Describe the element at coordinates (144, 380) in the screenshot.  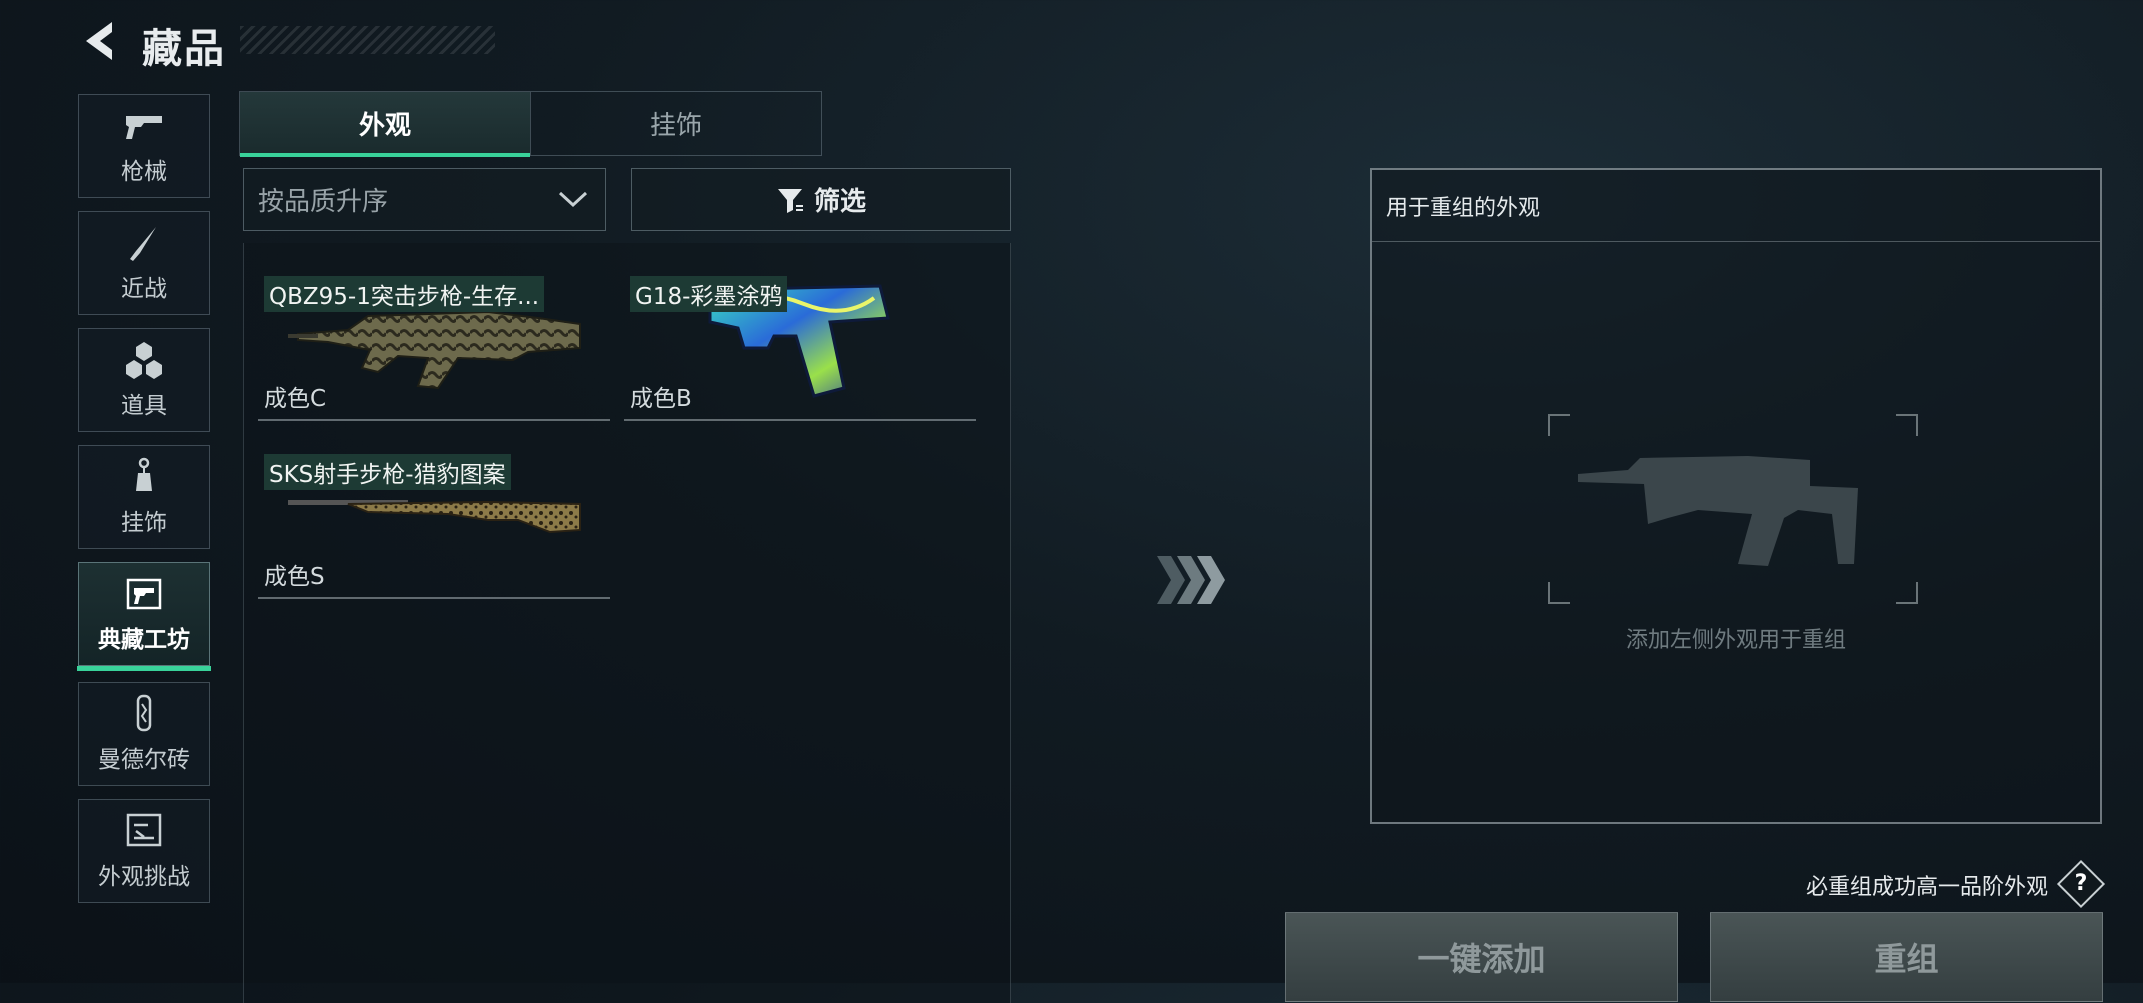
I see `sidebar-item-items: 道具` at that location.